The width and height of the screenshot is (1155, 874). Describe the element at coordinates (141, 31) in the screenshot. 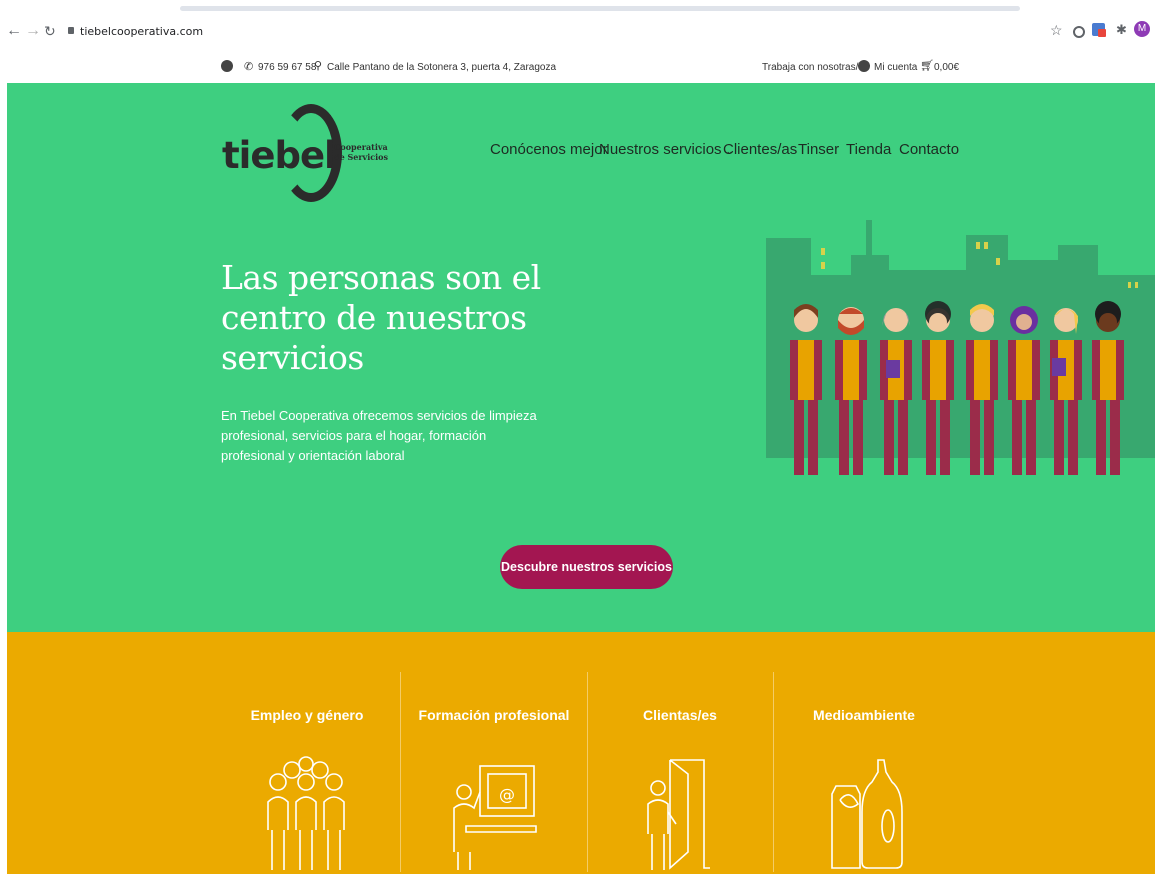

I see `address-bar: tiebelcooperativa.com` at that location.